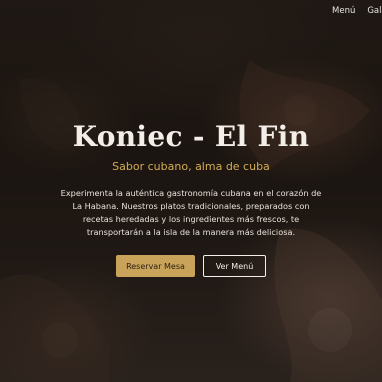  What do you see at coordinates (155, 266) in the screenshot?
I see `reserve-table-button: Reservar Mesa` at bounding box center [155, 266].